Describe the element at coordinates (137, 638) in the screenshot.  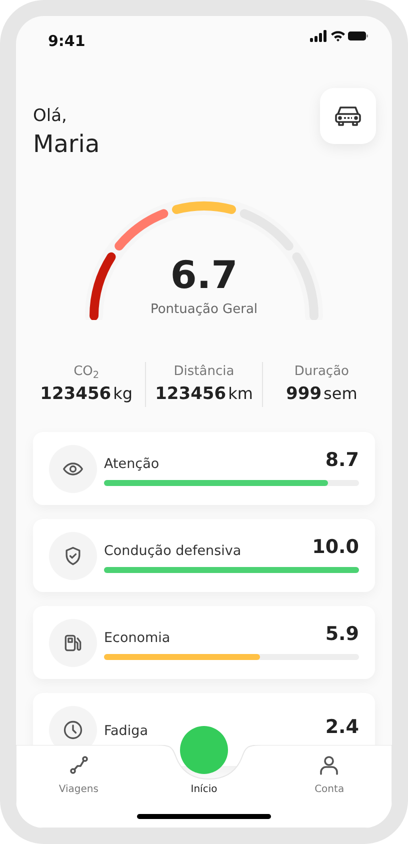
I see `metric-label: Economia` at that location.